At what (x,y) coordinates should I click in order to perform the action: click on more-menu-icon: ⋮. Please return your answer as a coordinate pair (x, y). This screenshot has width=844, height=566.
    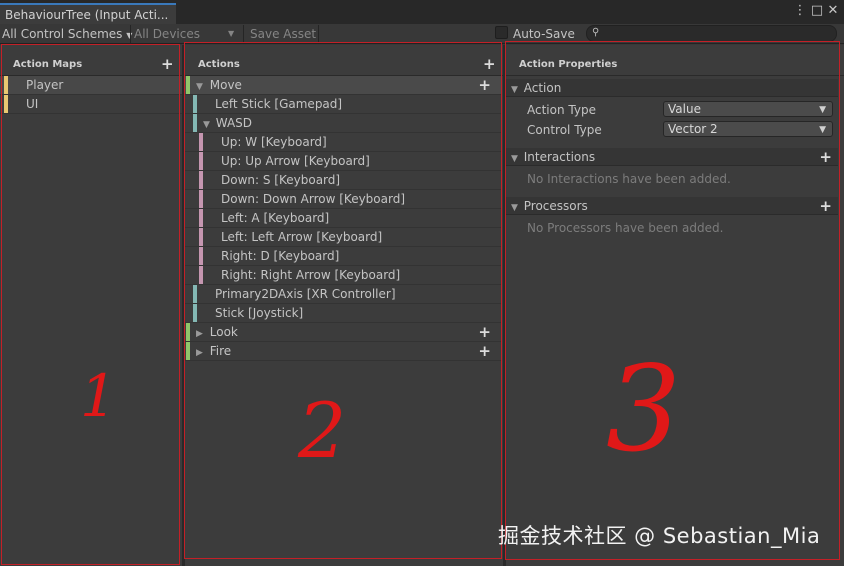
    Looking at the image, I should click on (800, 11).